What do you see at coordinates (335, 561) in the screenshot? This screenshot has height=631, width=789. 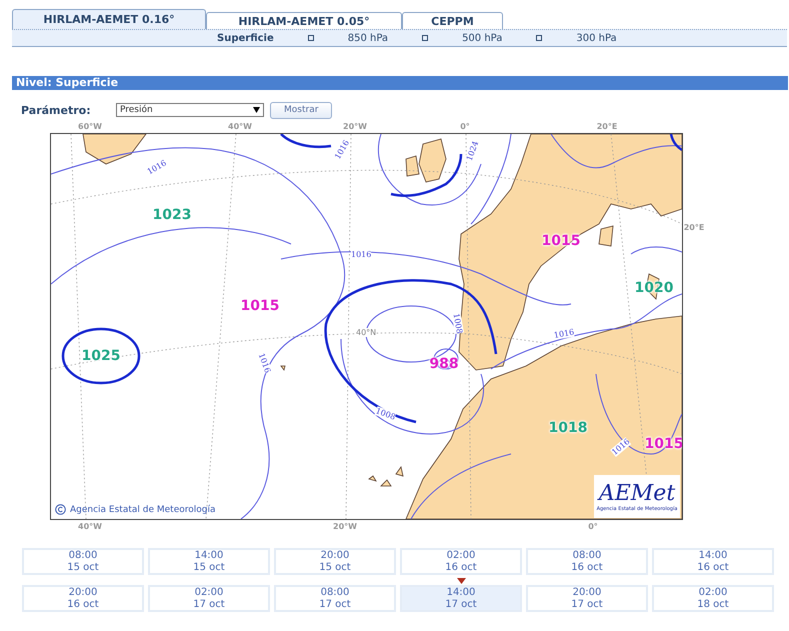 I see `forecast-time-button: 20:00 15 oct` at bounding box center [335, 561].